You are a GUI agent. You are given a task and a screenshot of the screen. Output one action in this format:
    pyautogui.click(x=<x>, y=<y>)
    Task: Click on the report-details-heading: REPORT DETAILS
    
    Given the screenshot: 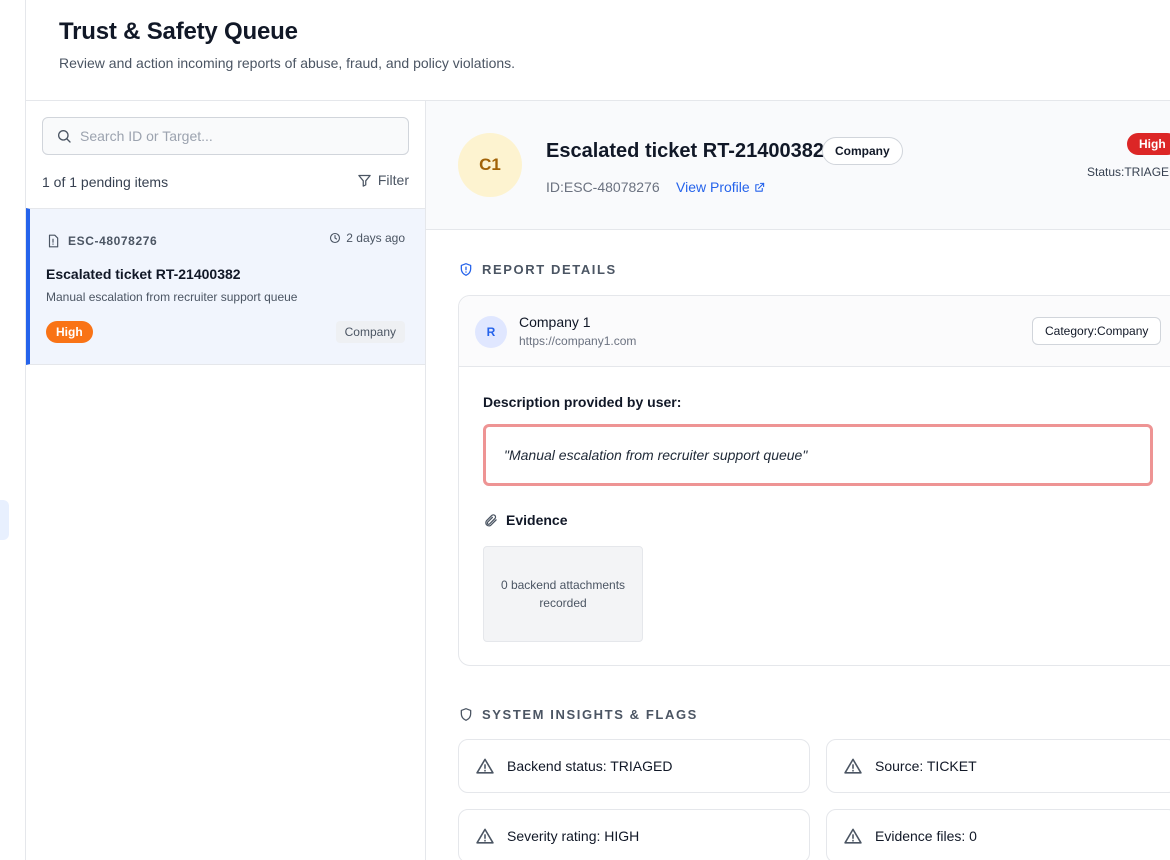 What is the action you would take?
    pyautogui.click(x=538, y=269)
    